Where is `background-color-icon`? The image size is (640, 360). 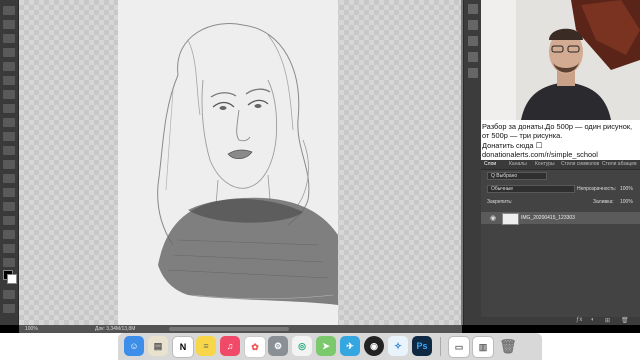 background-color-icon is located at coordinates (12, 279).